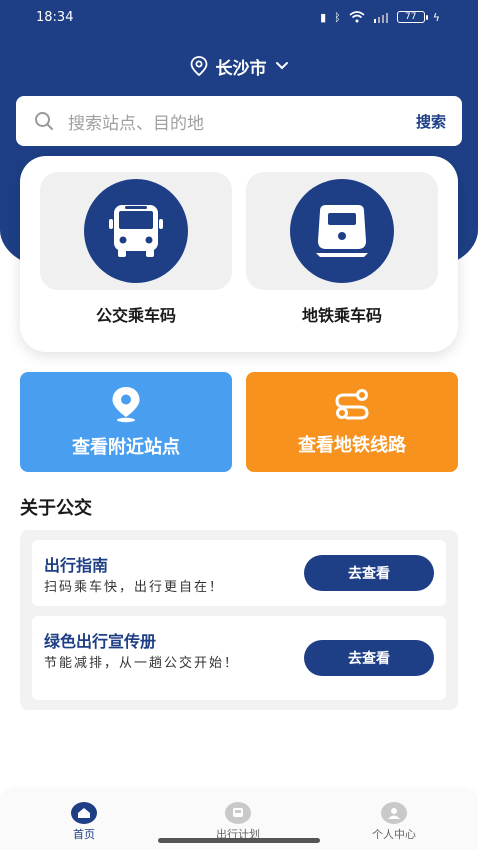 This screenshot has height=850, width=478. I want to click on nearby-stations-label: 查看附近站点, so click(126, 447).